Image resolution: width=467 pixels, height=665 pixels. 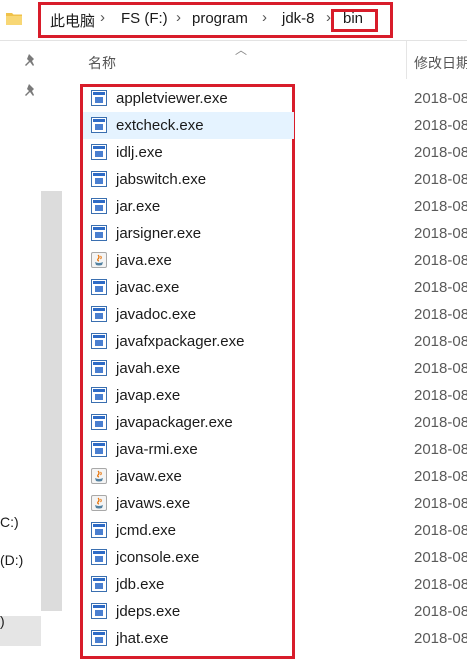 I want to click on file-row: jcmd.exe 2018-08, so click(x=275, y=530).